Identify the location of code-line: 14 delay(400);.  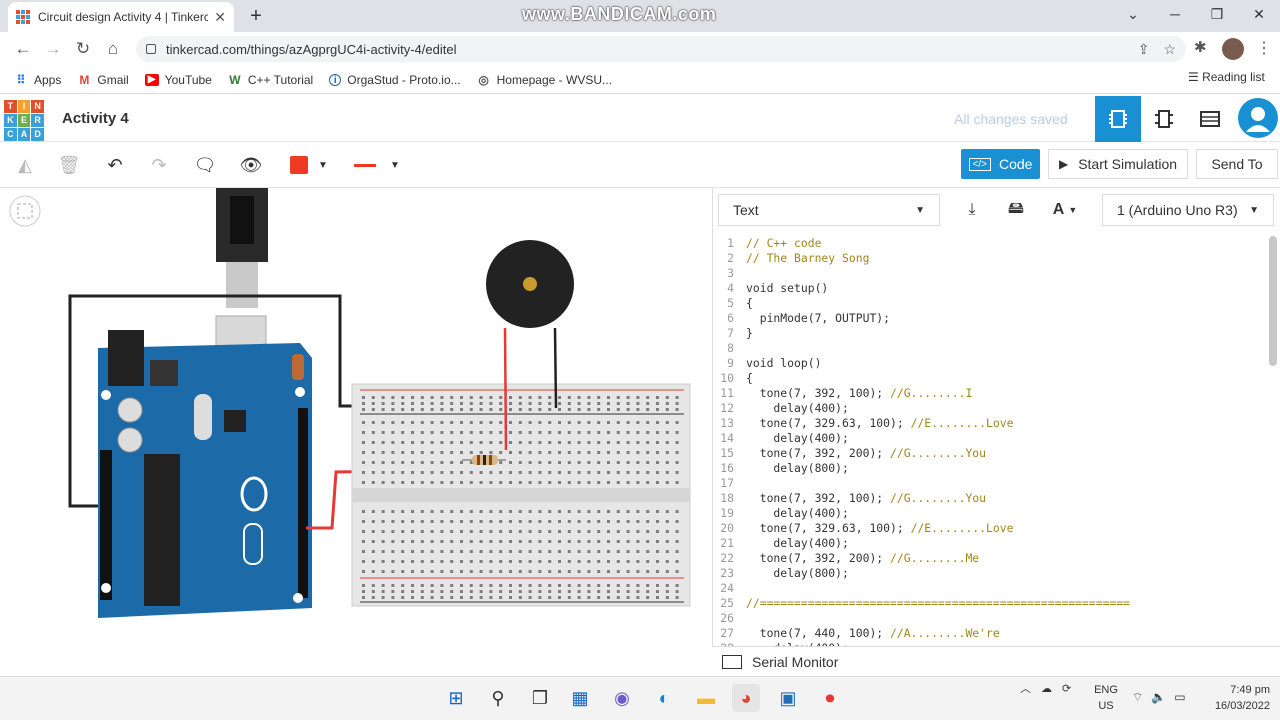
(991, 438).